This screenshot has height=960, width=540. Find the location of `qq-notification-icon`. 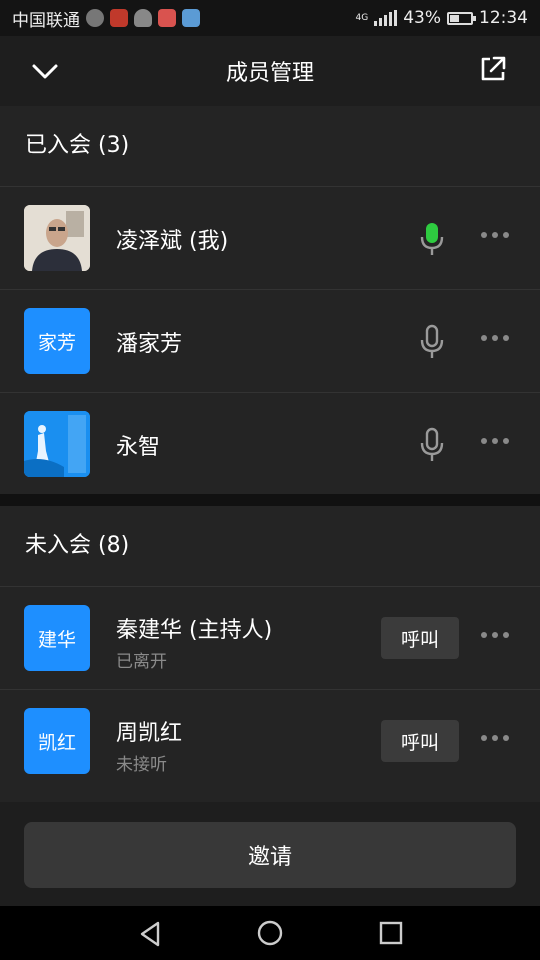

qq-notification-icon is located at coordinates (143, 18).